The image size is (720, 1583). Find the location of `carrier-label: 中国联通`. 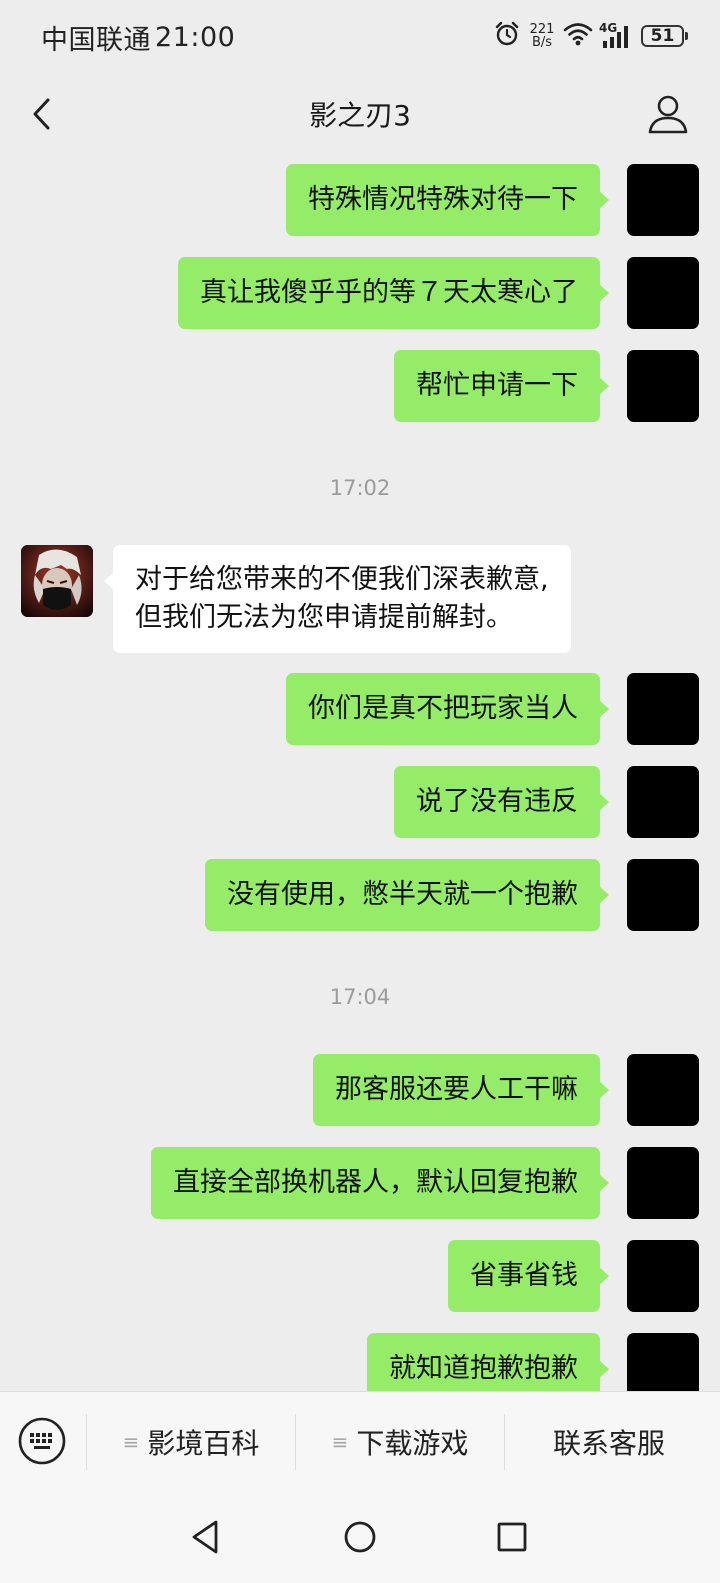

carrier-label: 中国联通 is located at coordinates (96, 40).